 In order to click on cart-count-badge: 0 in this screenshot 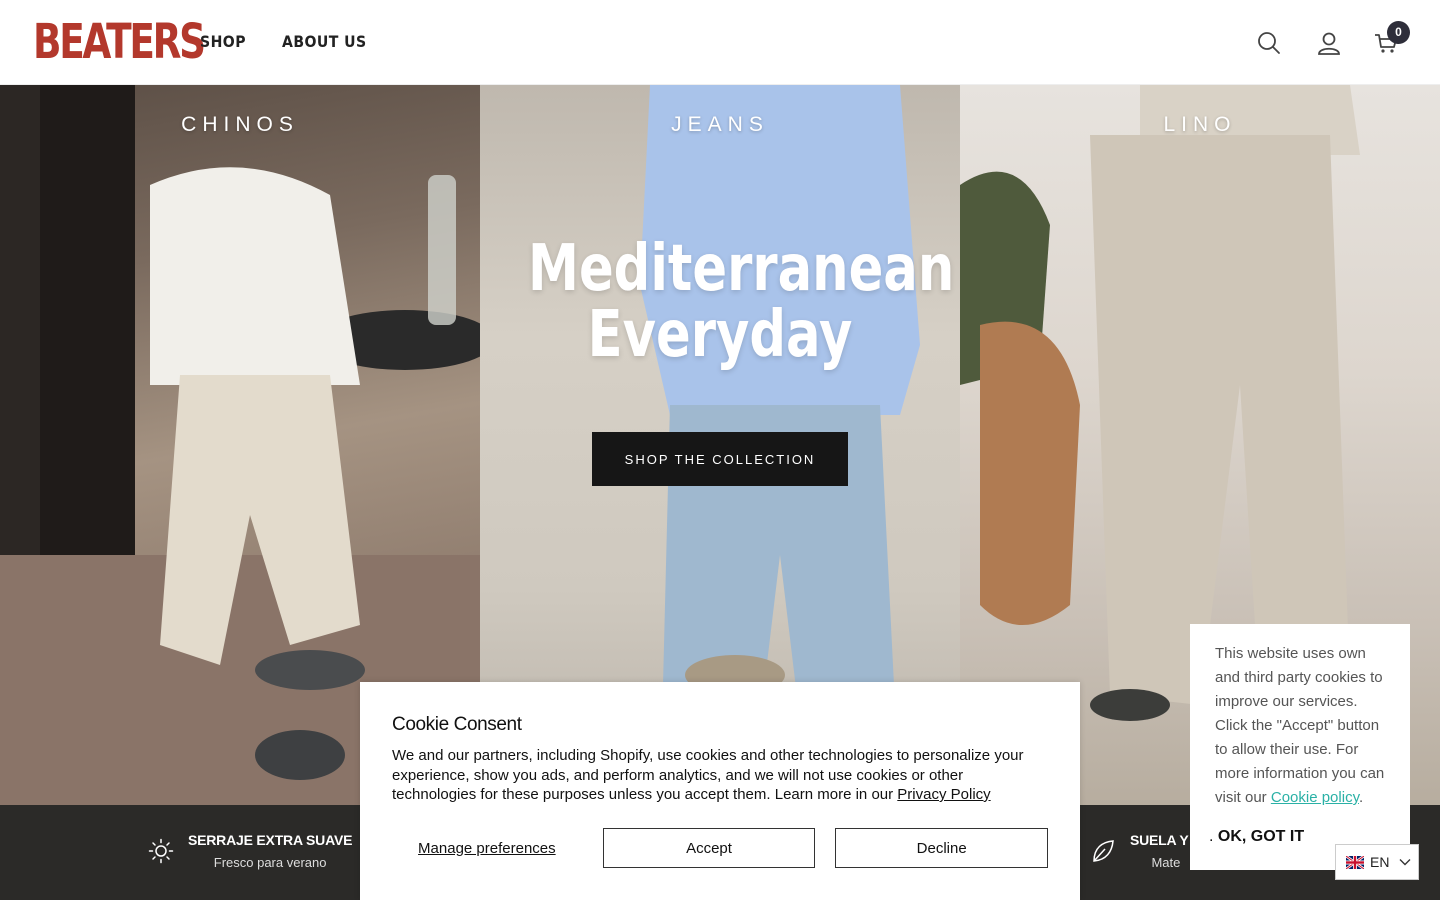, I will do `click(1398, 32)`.